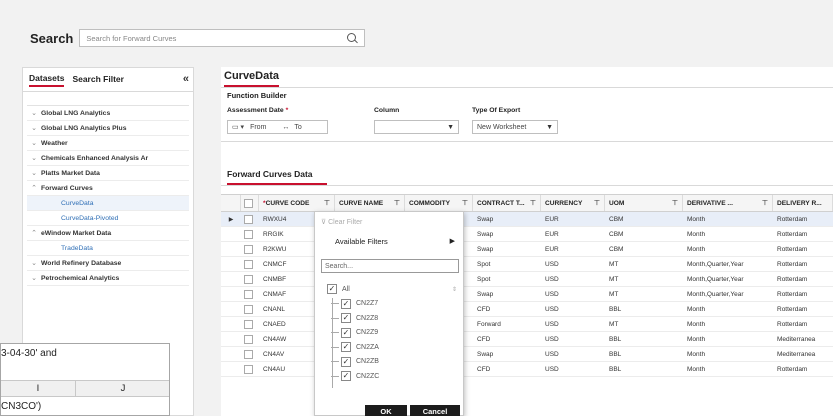 This screenshot has height=416, width=833. What do you see at coordinates (108, 173) in the screenshot?
I see `sidebar-item-platts-market-data: ⌄ Platts Market Data` at bounding box center [108, 173].